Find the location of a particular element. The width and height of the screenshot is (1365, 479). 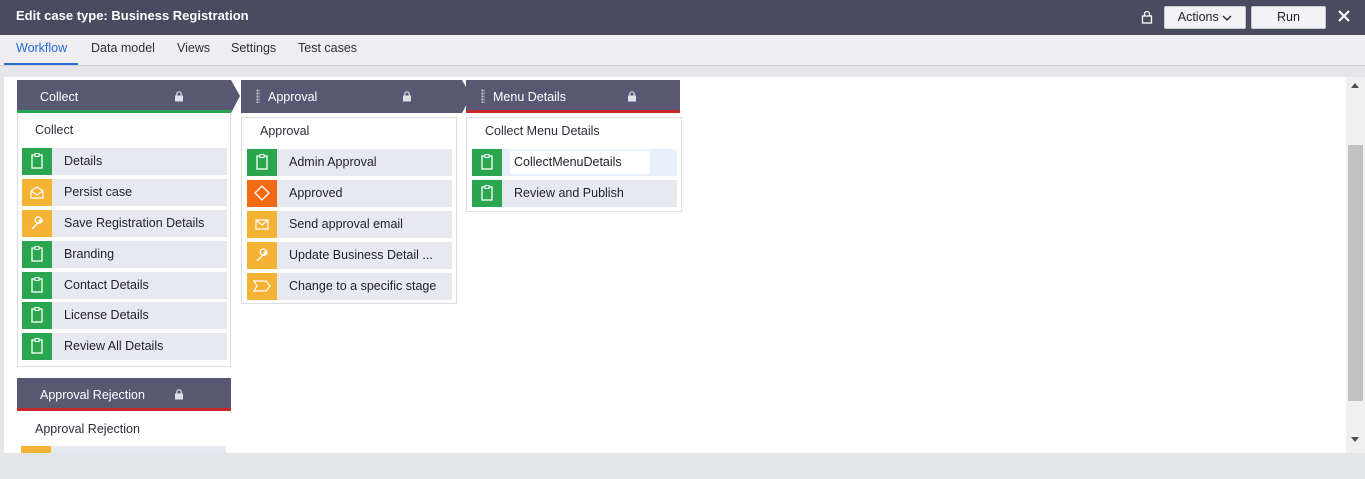

run-button: Run is located at coordinates (1288, 17).